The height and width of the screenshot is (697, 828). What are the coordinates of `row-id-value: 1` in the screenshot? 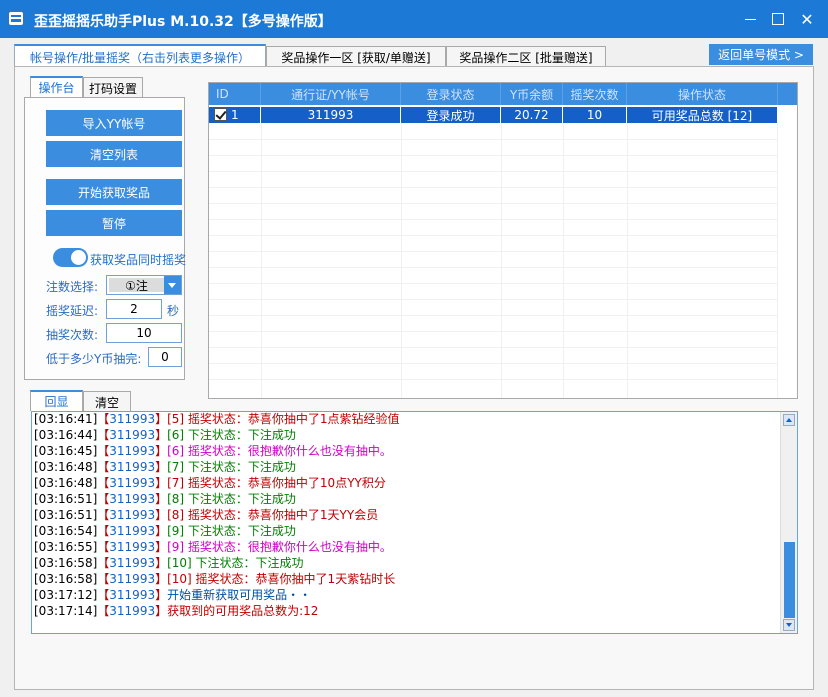 It's located at (235, 115).